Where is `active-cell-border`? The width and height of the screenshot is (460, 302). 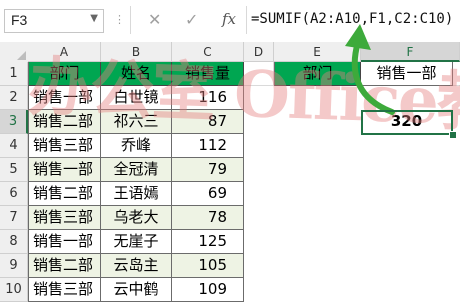 active-cell-border is located at coordinates (407, 122).